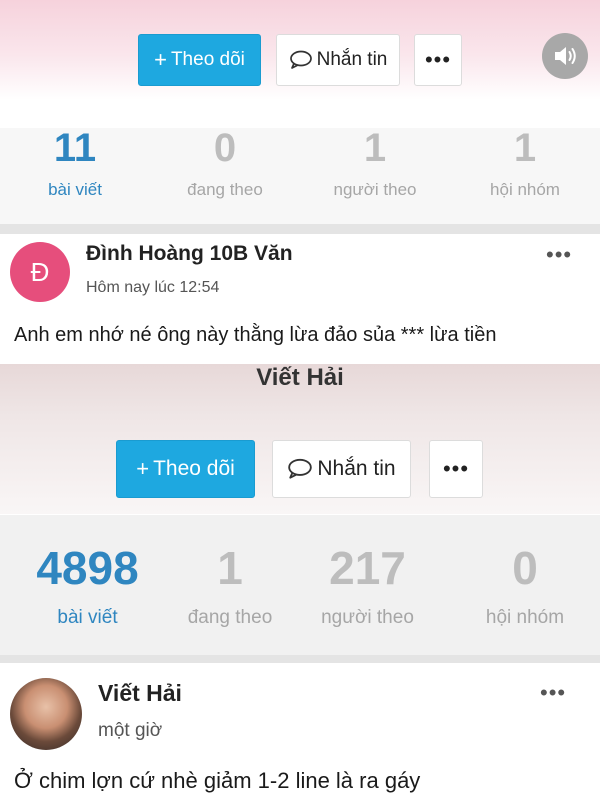 The image size is (600, 800). I want to click on stat-followers: 1 người theo, so click(375, 176).